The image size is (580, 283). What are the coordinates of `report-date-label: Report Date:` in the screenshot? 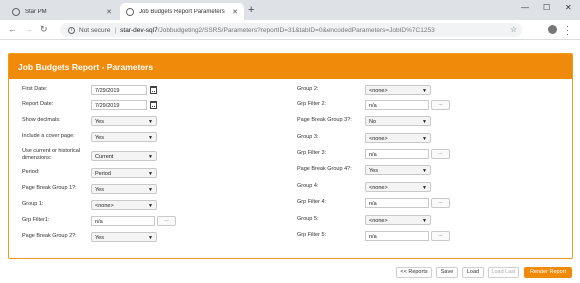 It's located at (38, 104).